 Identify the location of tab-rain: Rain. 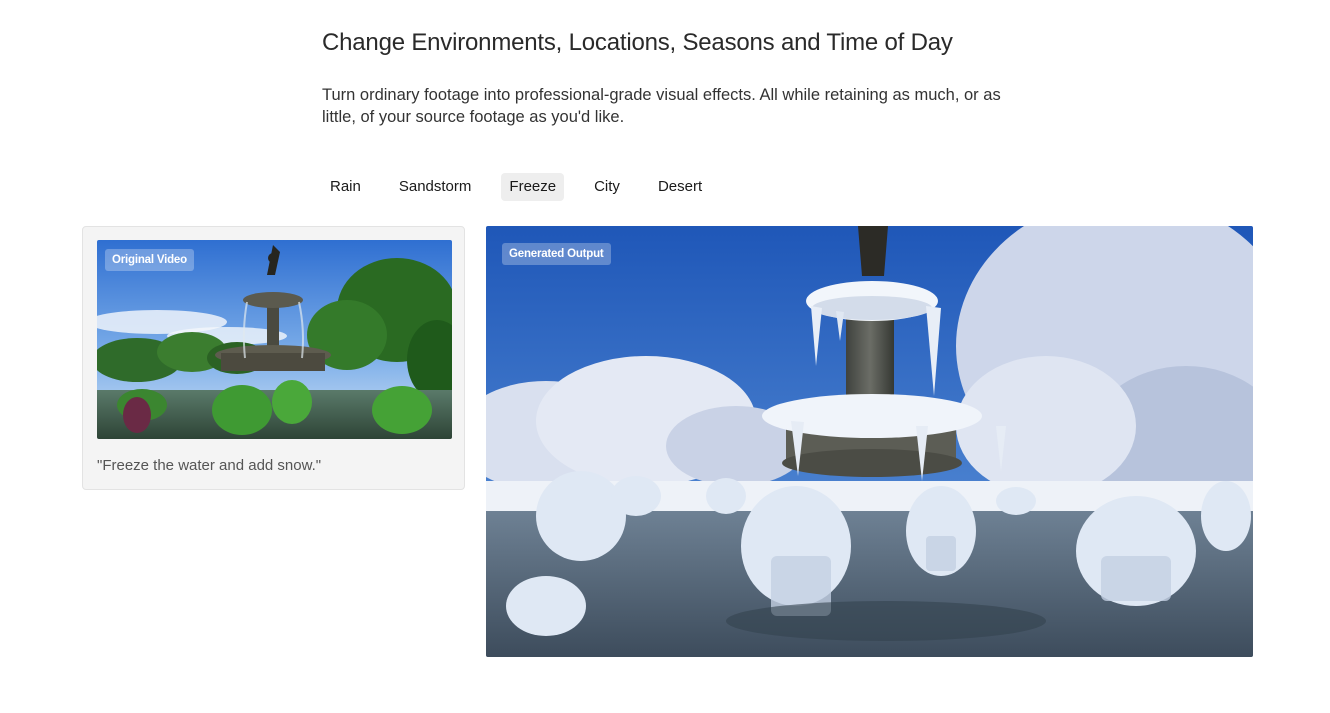
(345, 187).